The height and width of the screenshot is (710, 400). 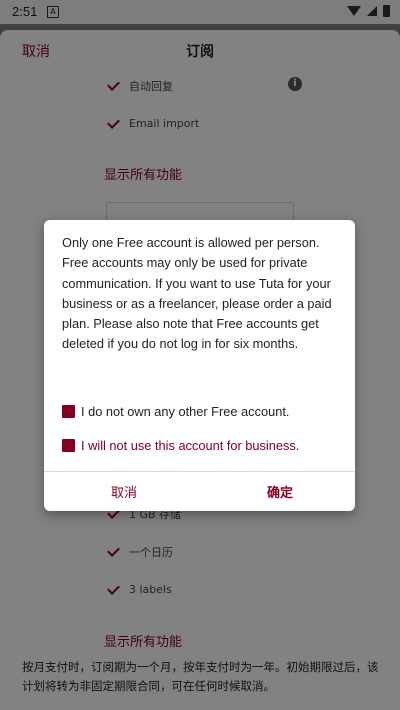 What do you see at coordinates (124, 491) in the screenshot?
I see `dialog-cancel-button: 取消` at bounding box center [124, 491].